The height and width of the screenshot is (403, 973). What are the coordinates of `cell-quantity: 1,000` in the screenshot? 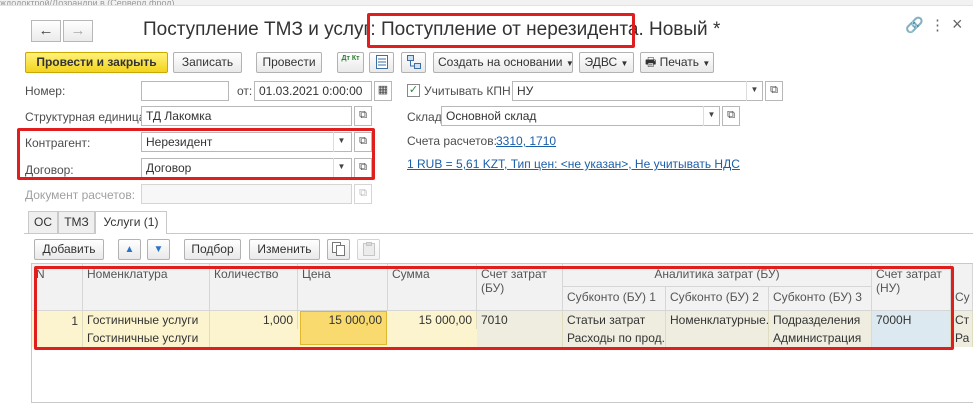 It's located at (254, 320).